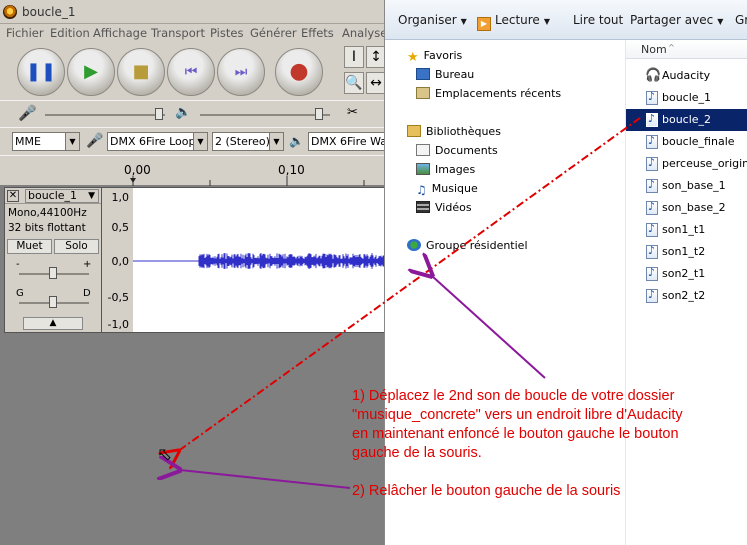  I want to click on pan-slider, so click(53, 302).